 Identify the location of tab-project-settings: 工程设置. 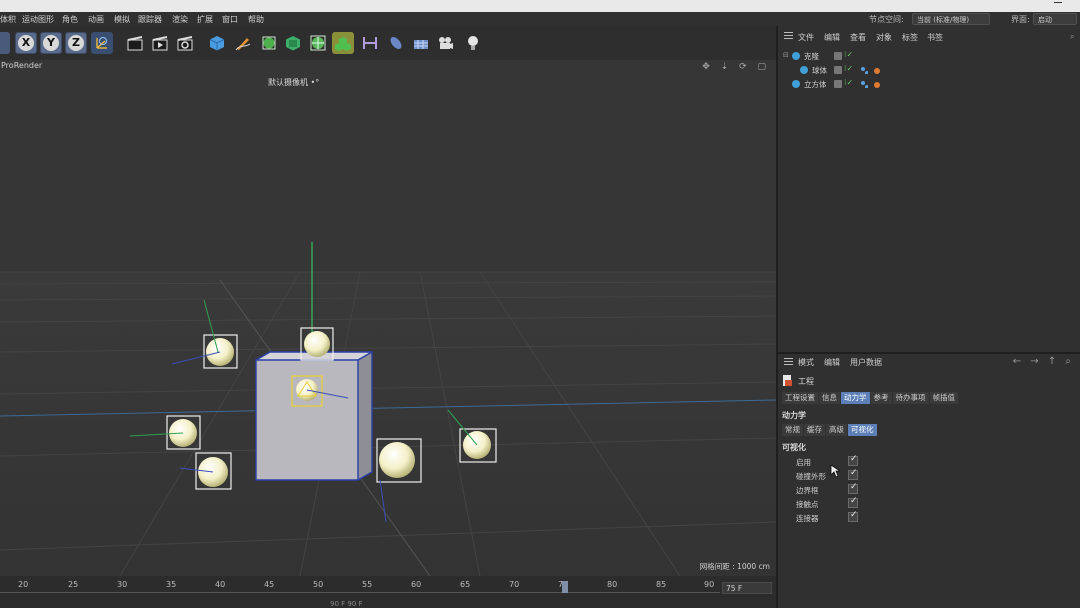
(800, 398).